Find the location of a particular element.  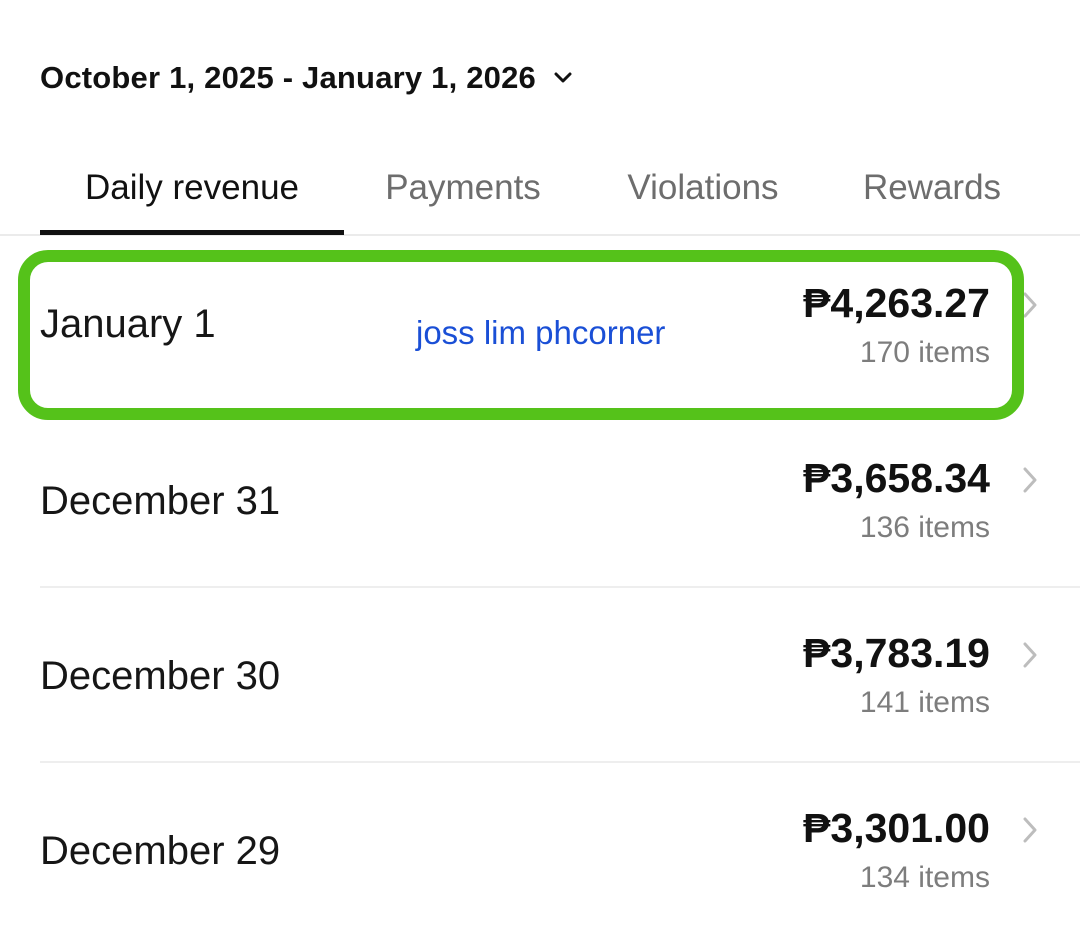

chevron-down-icon is located at coordinates (563, 78).